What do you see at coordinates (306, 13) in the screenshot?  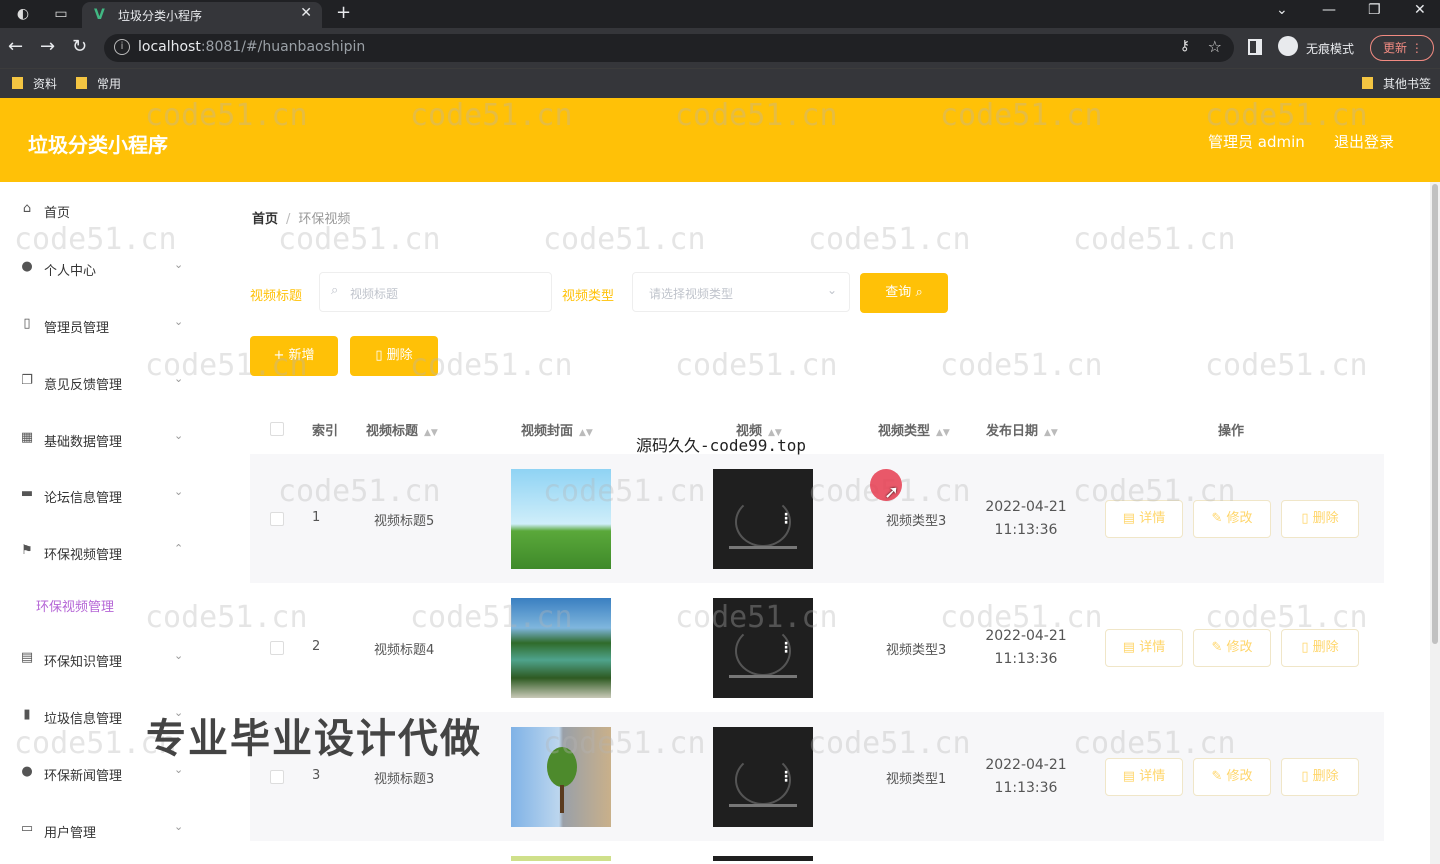 I see `tab-close-icon: ✕` at bounding box center [306, 13].